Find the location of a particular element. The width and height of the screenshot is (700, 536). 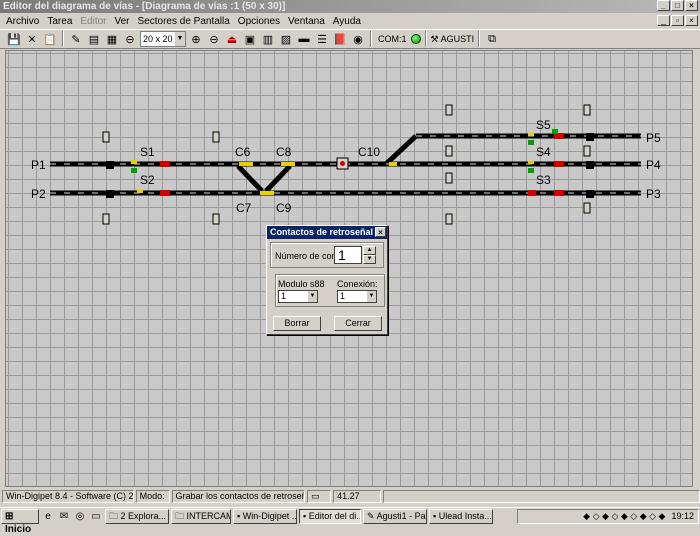

modulo-label: Modulo s88 is located at coordinates (301, 284).